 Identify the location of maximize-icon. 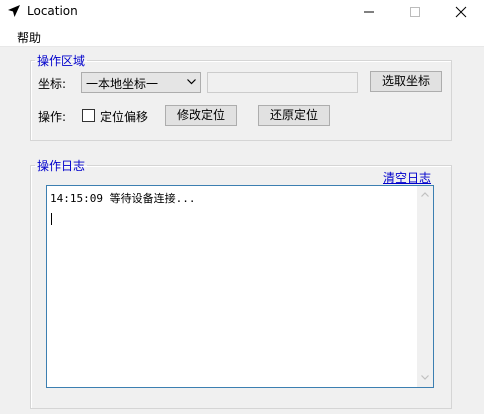
(415, 12).